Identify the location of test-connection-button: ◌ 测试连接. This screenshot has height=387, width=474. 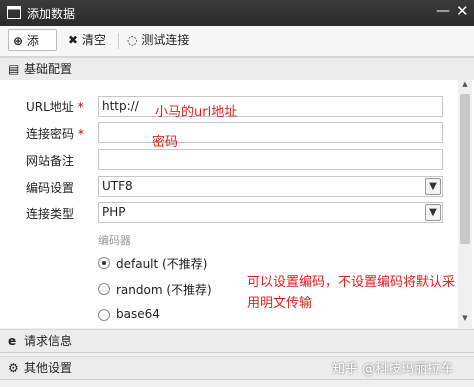
(159, 40).